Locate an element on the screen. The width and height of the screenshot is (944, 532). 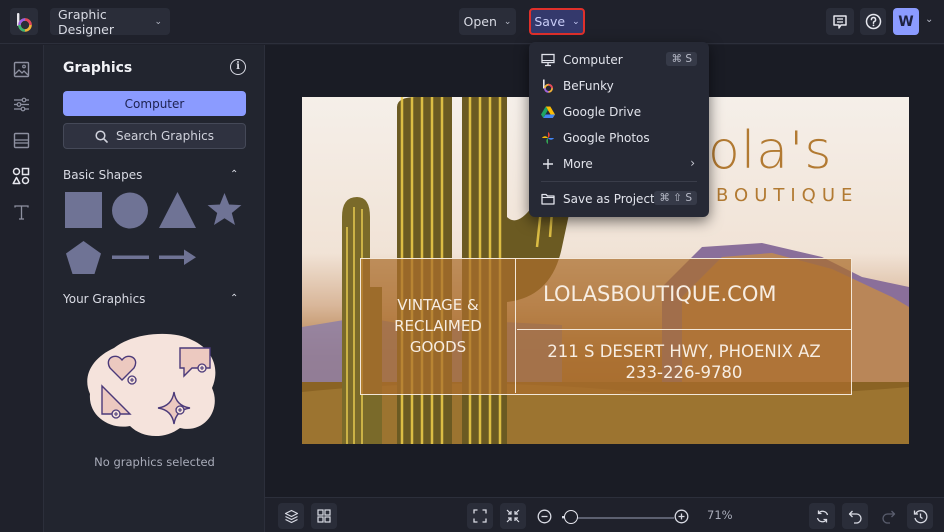
refresh-icon is located at coordinates (822, 516).